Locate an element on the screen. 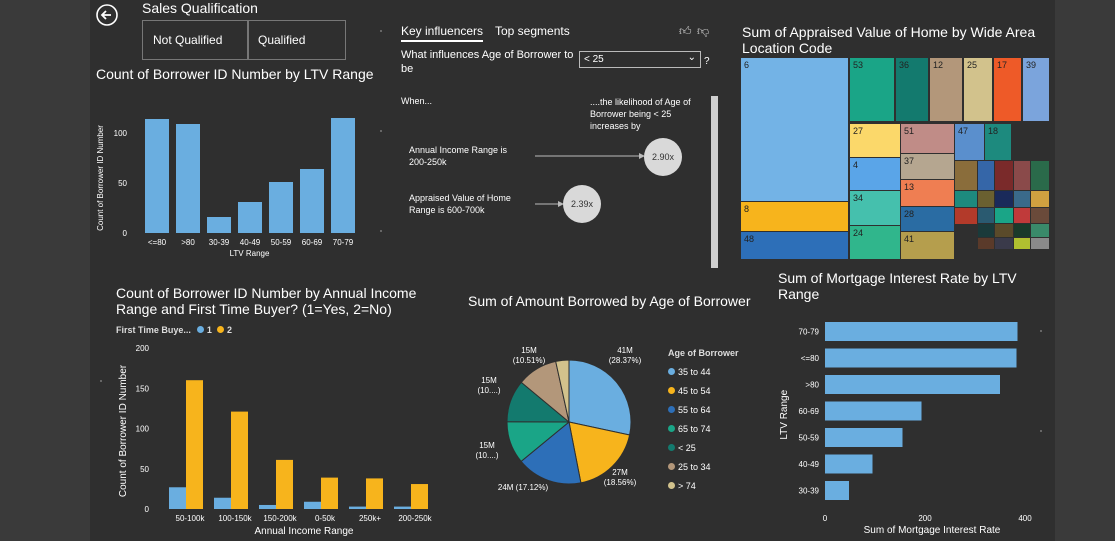 The image size is (1115, 541). help-icon: ? is located at coordinates (707, 61).